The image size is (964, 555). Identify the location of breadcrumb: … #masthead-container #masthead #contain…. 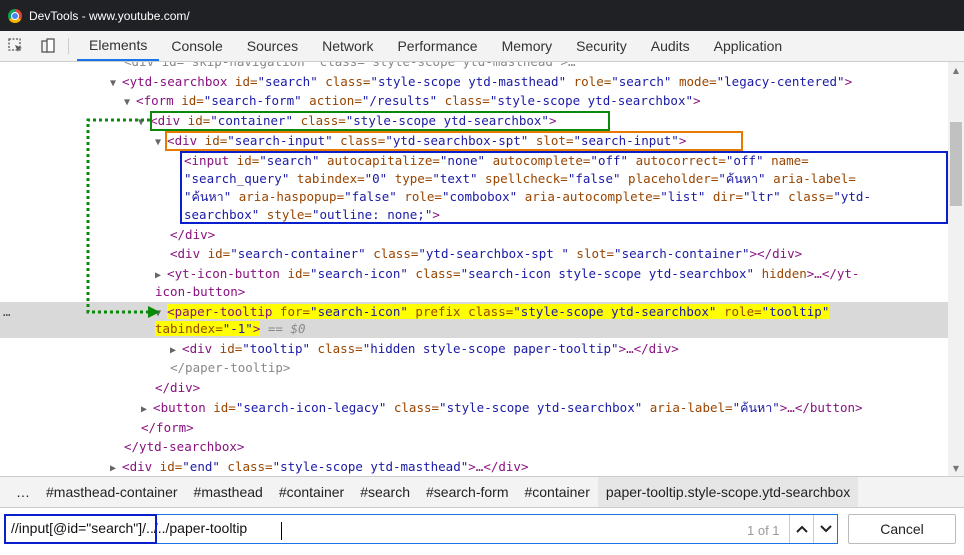
(482, 492).